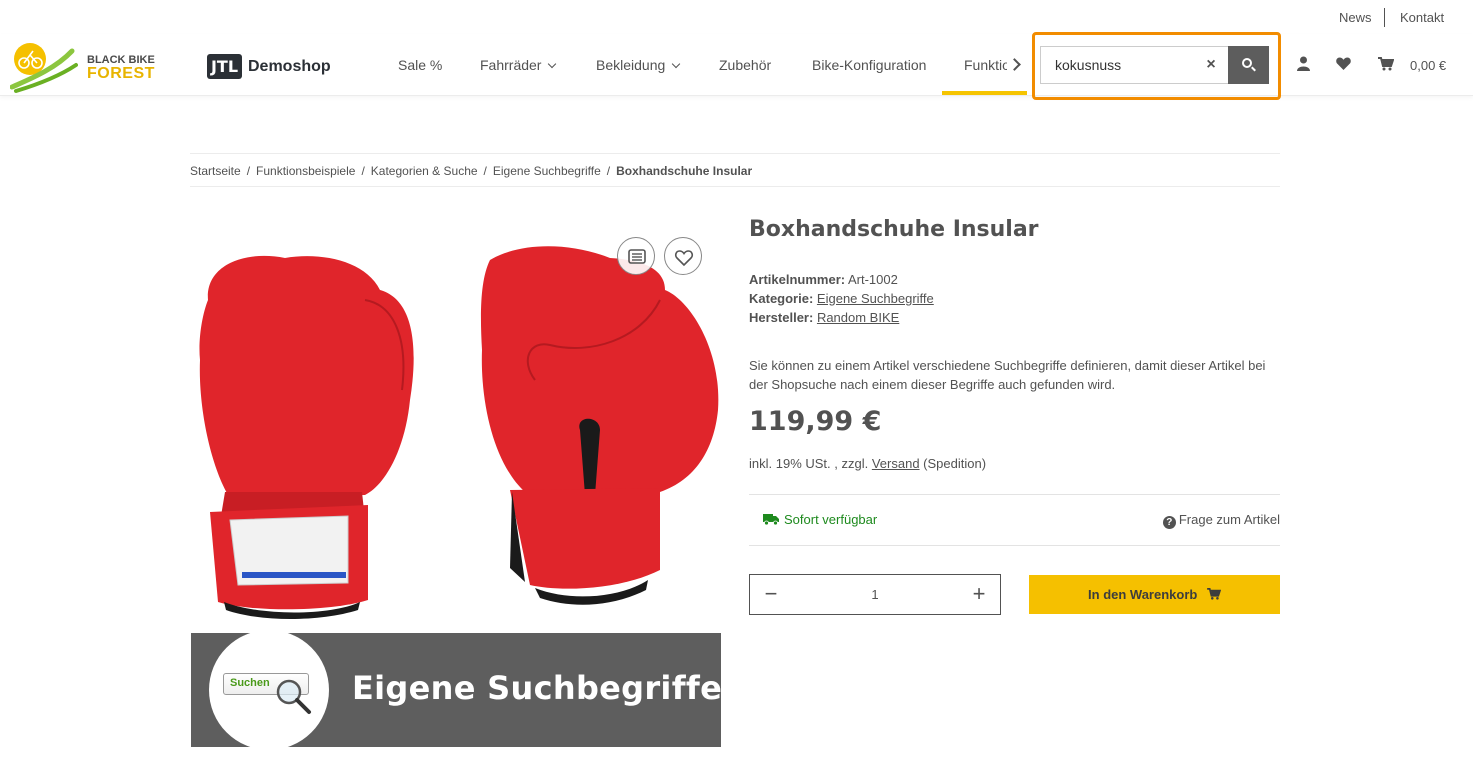 The height and width of the screenshot is (765, 1473). I want to click on breadcrumb-item-startseite: Startseite, so click(215, 171).